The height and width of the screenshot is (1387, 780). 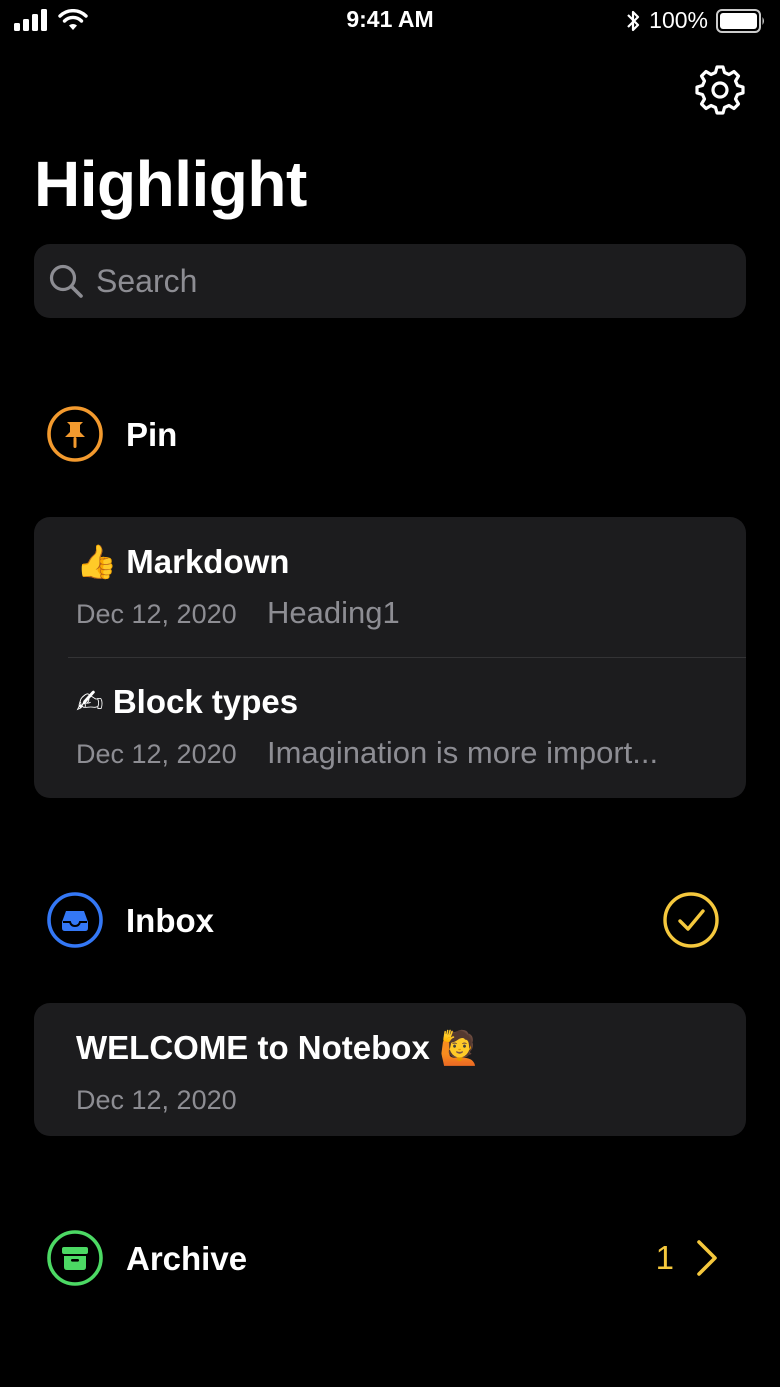 I want to click on page-title: Highlight, so click(x=170, y=184).